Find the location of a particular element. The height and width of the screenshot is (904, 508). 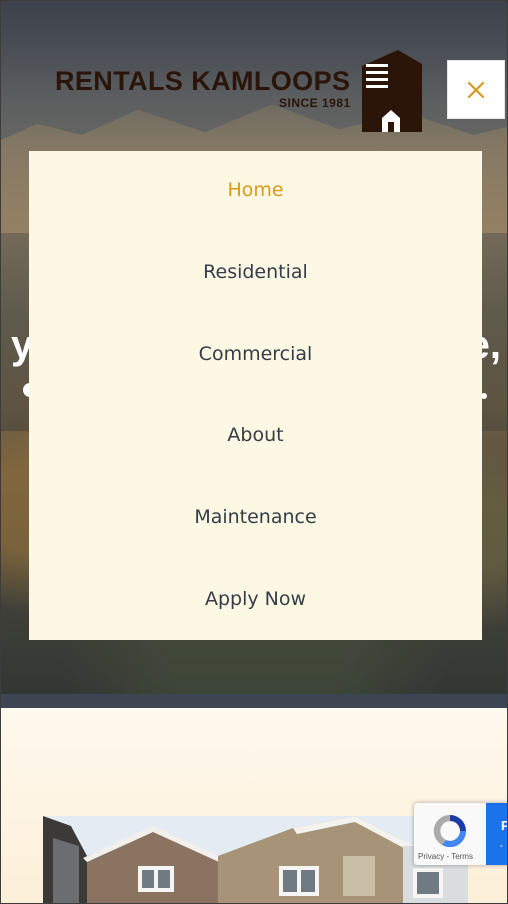

nav-item-maintenance: Maintenance is located at coordinates (255, 517).